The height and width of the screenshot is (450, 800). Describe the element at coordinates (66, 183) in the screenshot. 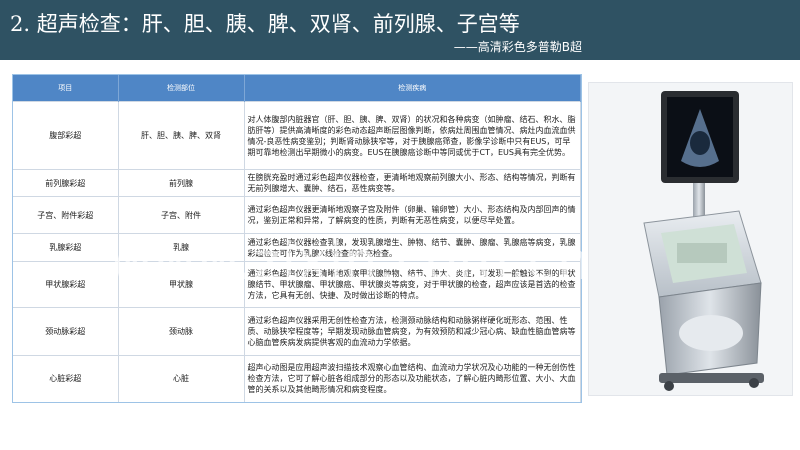

I see `row-item: 前列腺彩超` at that location.